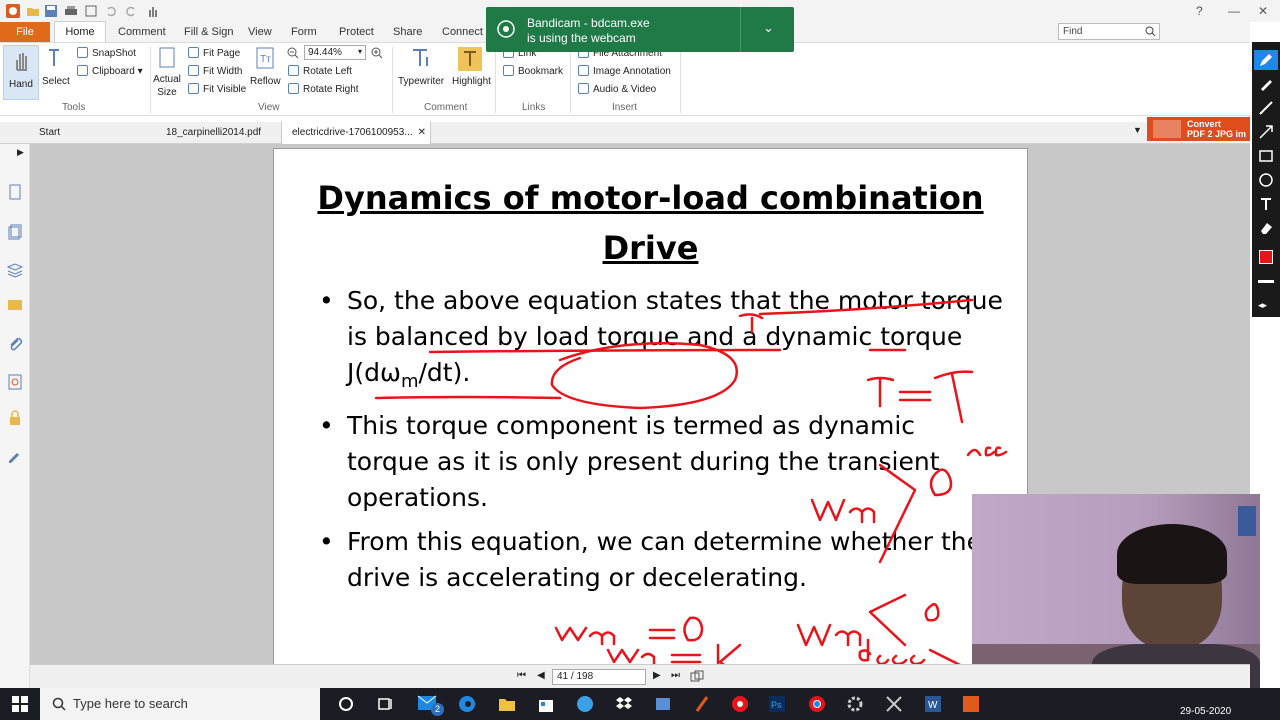 This screenshot has height=720, width=1280. Describe the element at coordinates (866, 307) in the screenshot. I see `ink-underline-motor` at that location.